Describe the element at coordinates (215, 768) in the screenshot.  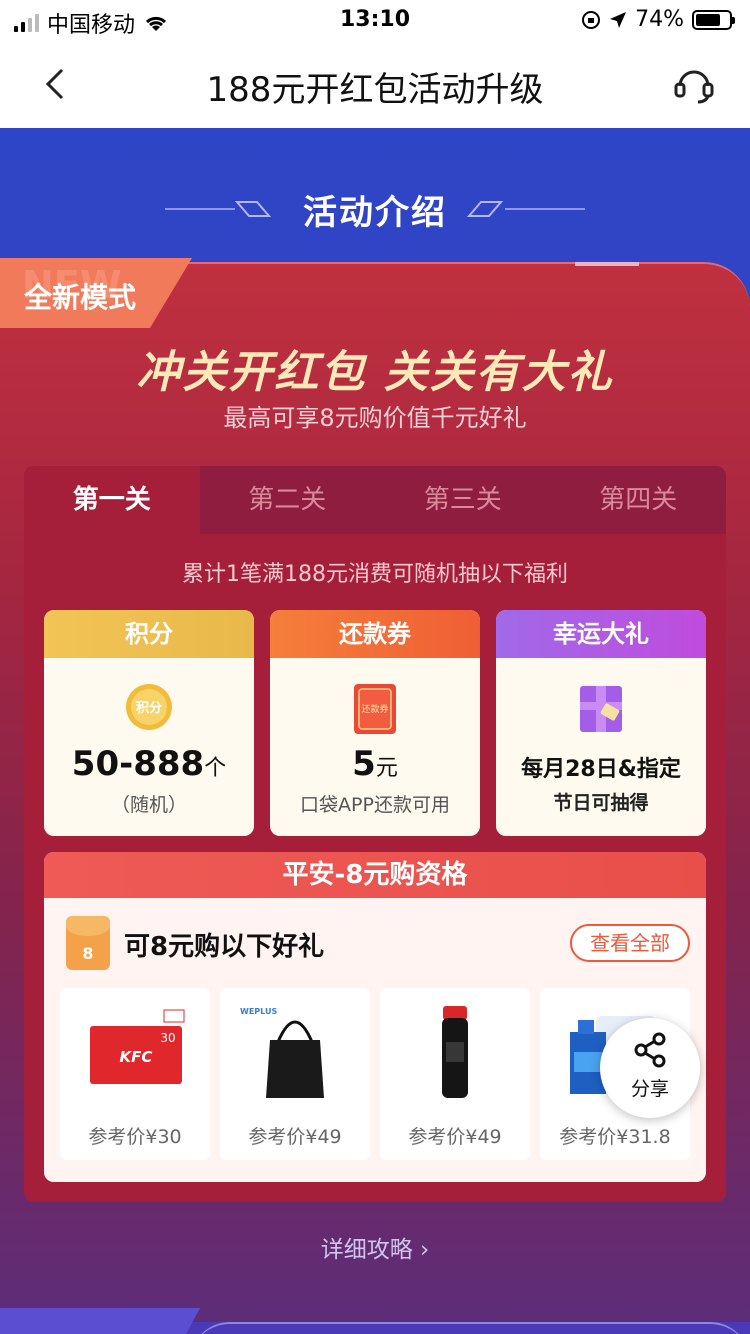
I see `benefit-value-unit: 个` at that location.